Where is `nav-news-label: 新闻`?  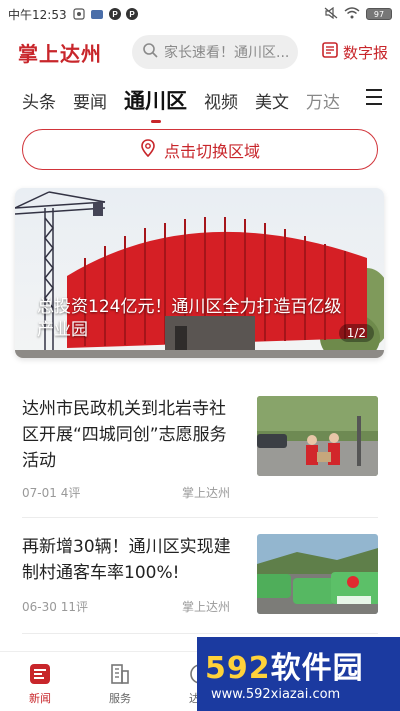 nav-news-label: 新闻 is located at coordinates (40, 698).